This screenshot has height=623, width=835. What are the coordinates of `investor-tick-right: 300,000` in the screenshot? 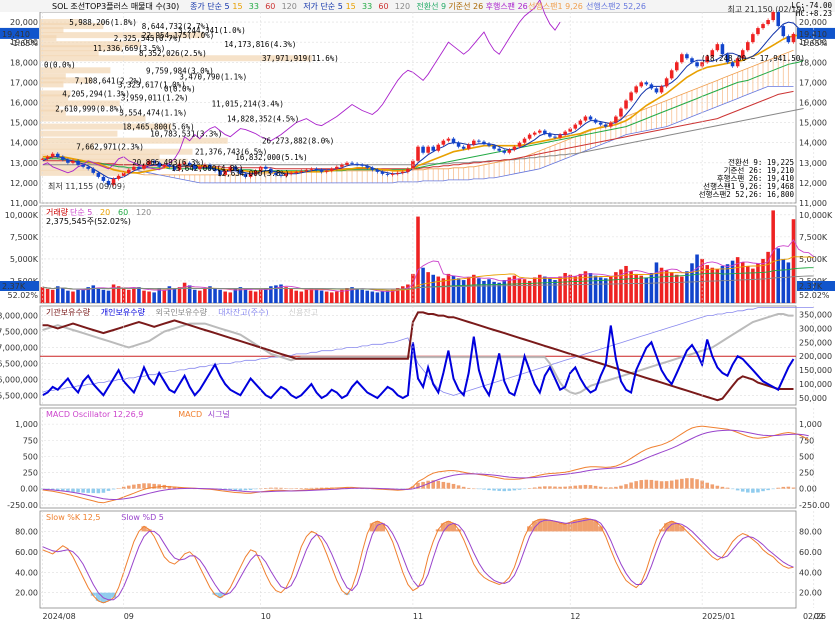 It's located at (815, 328).